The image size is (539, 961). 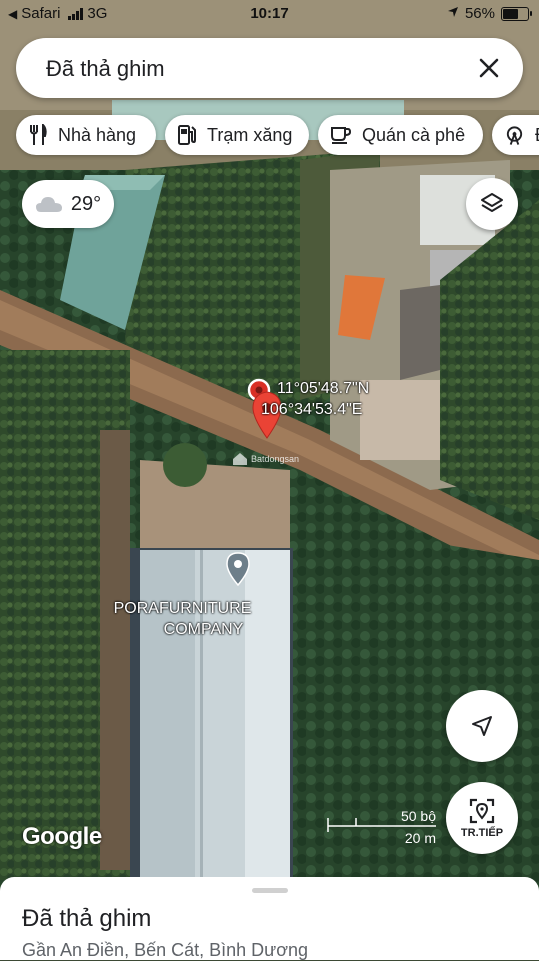 What do you see at coordinates (479, 13) in the screenshot?
I see `battery-percent: 56%` at bounding box center [479, 13].